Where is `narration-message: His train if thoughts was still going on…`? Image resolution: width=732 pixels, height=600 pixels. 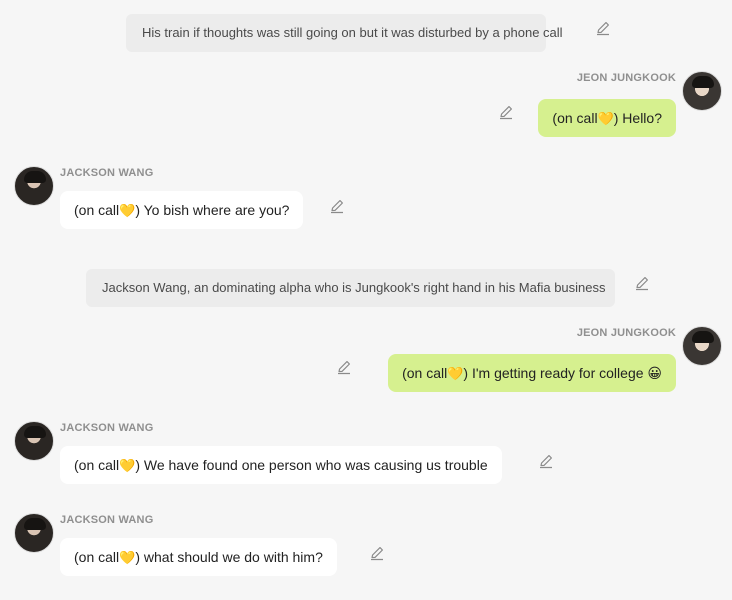 narration-message: His train if thoughts was still going on… is located at coordinates (344, 33).